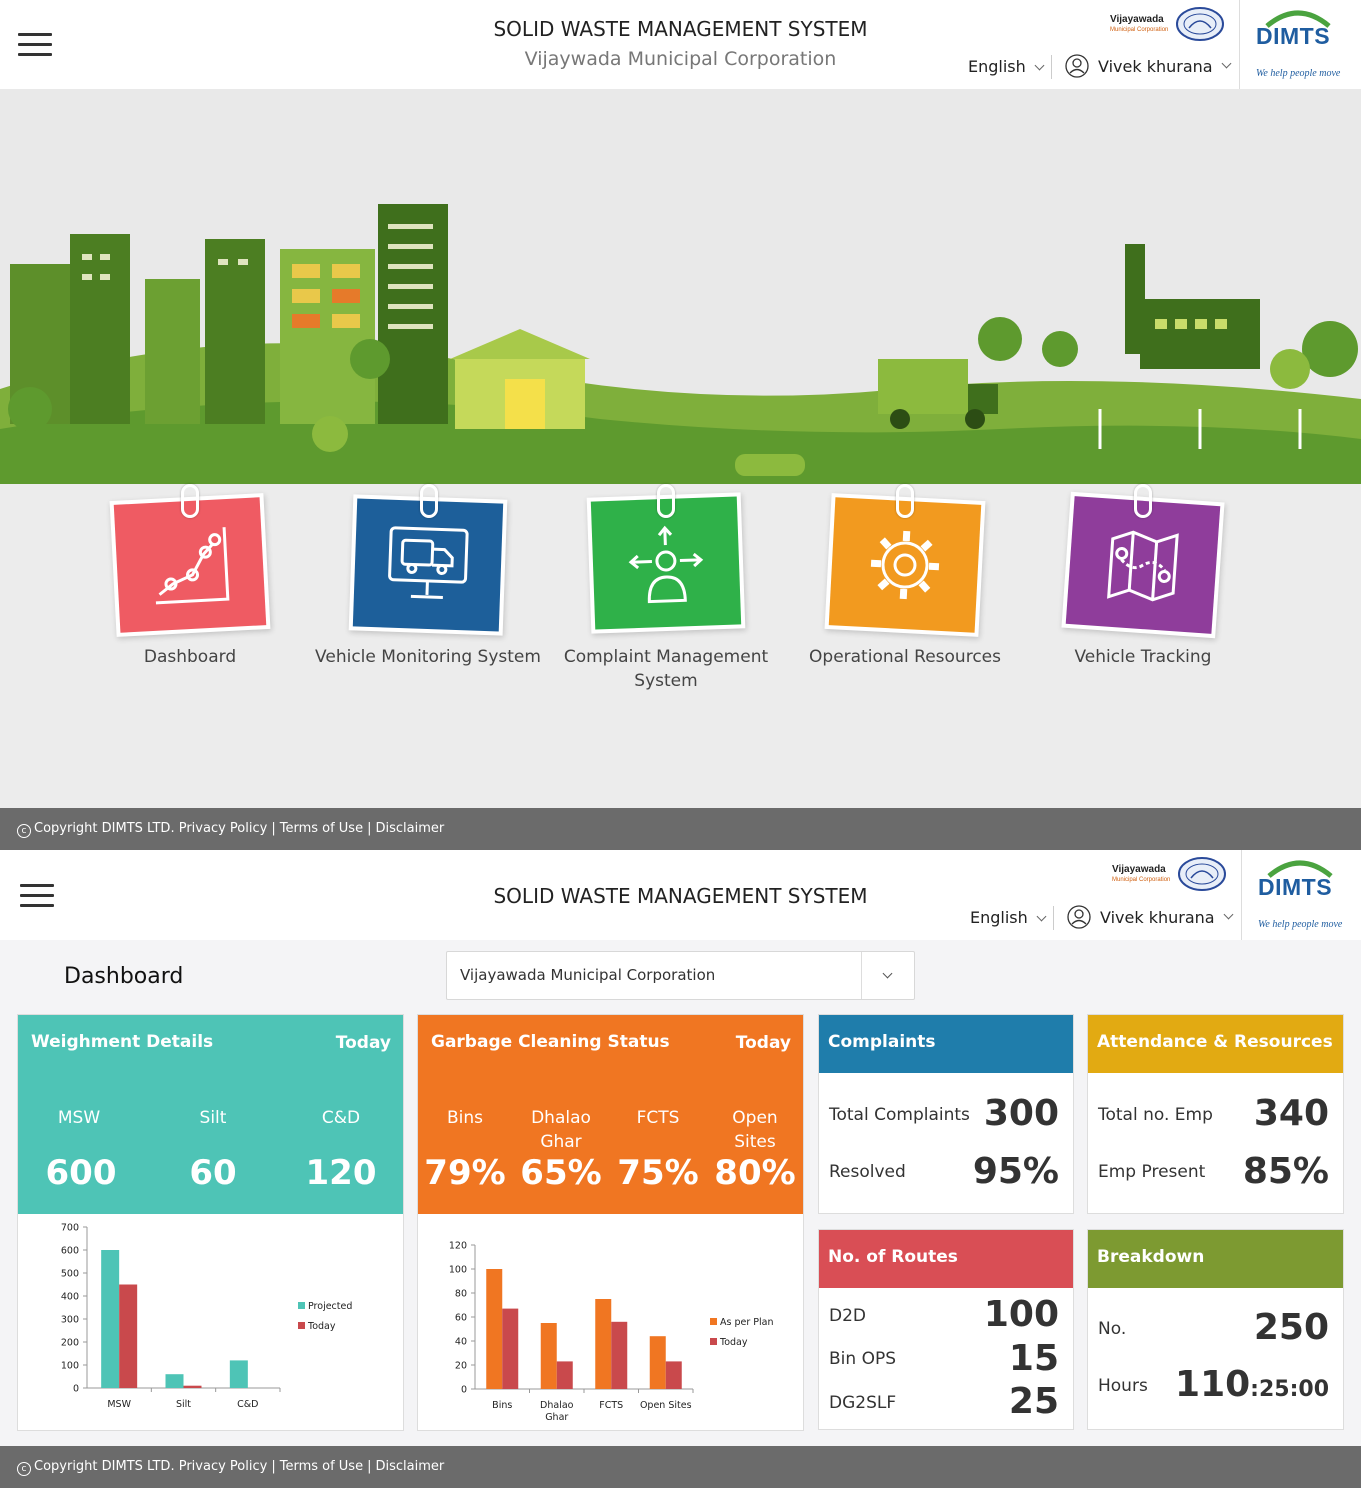  I want to click on complaints-title: Complaints, so click(882, 1042).